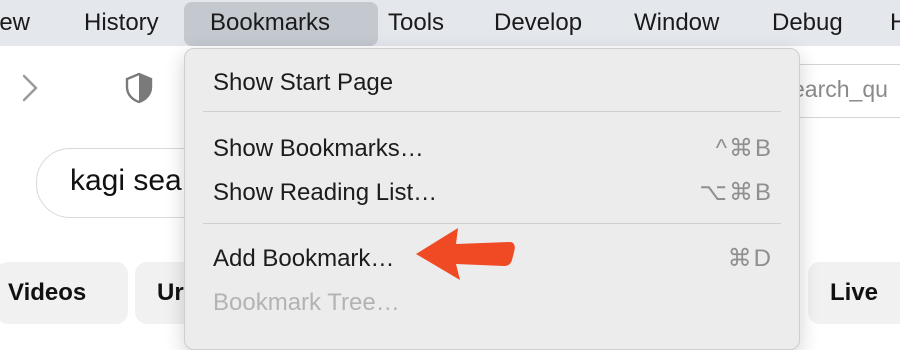 The height and width of the screenshot is (350, 900). Describe the element at coordinates (15, 23) in the screenshot. I see `menu-view: iew` at that location.